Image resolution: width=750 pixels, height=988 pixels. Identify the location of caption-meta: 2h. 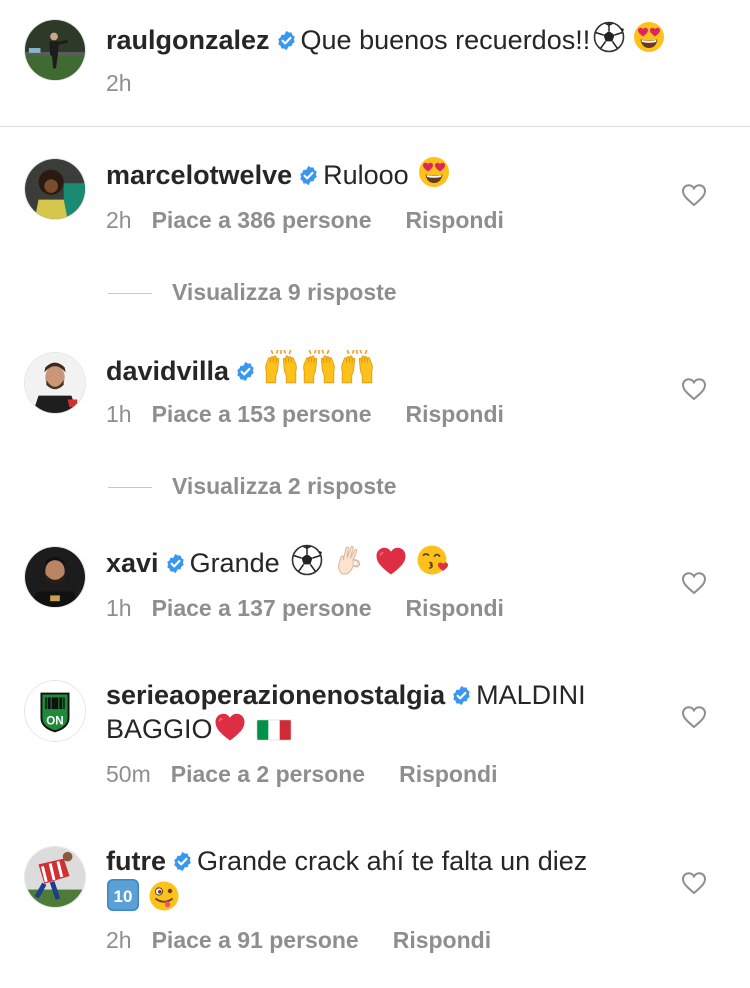
(129, 83).